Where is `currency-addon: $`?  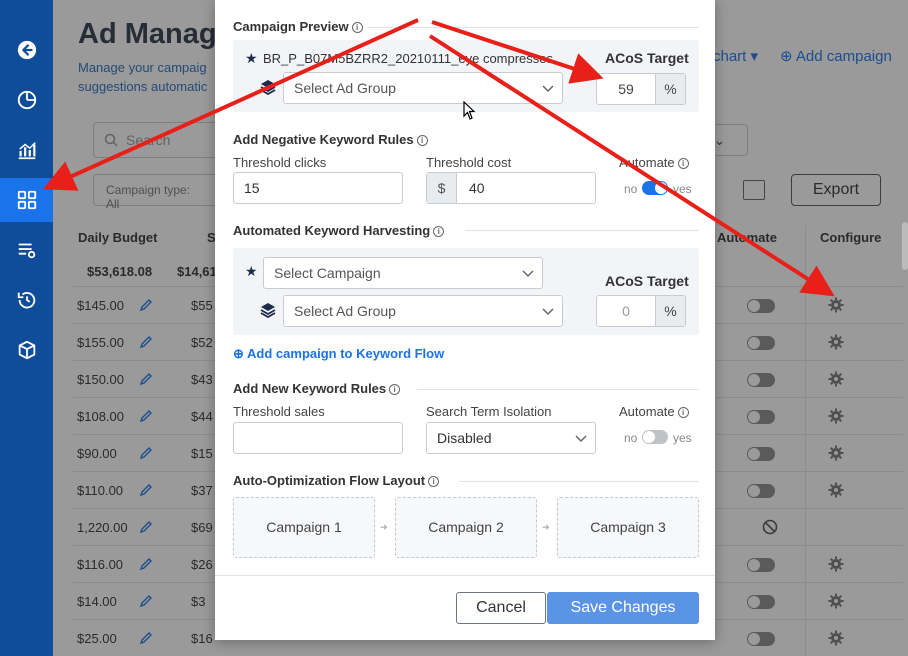 currency-addon: $ is located at coordinates (442, 188).